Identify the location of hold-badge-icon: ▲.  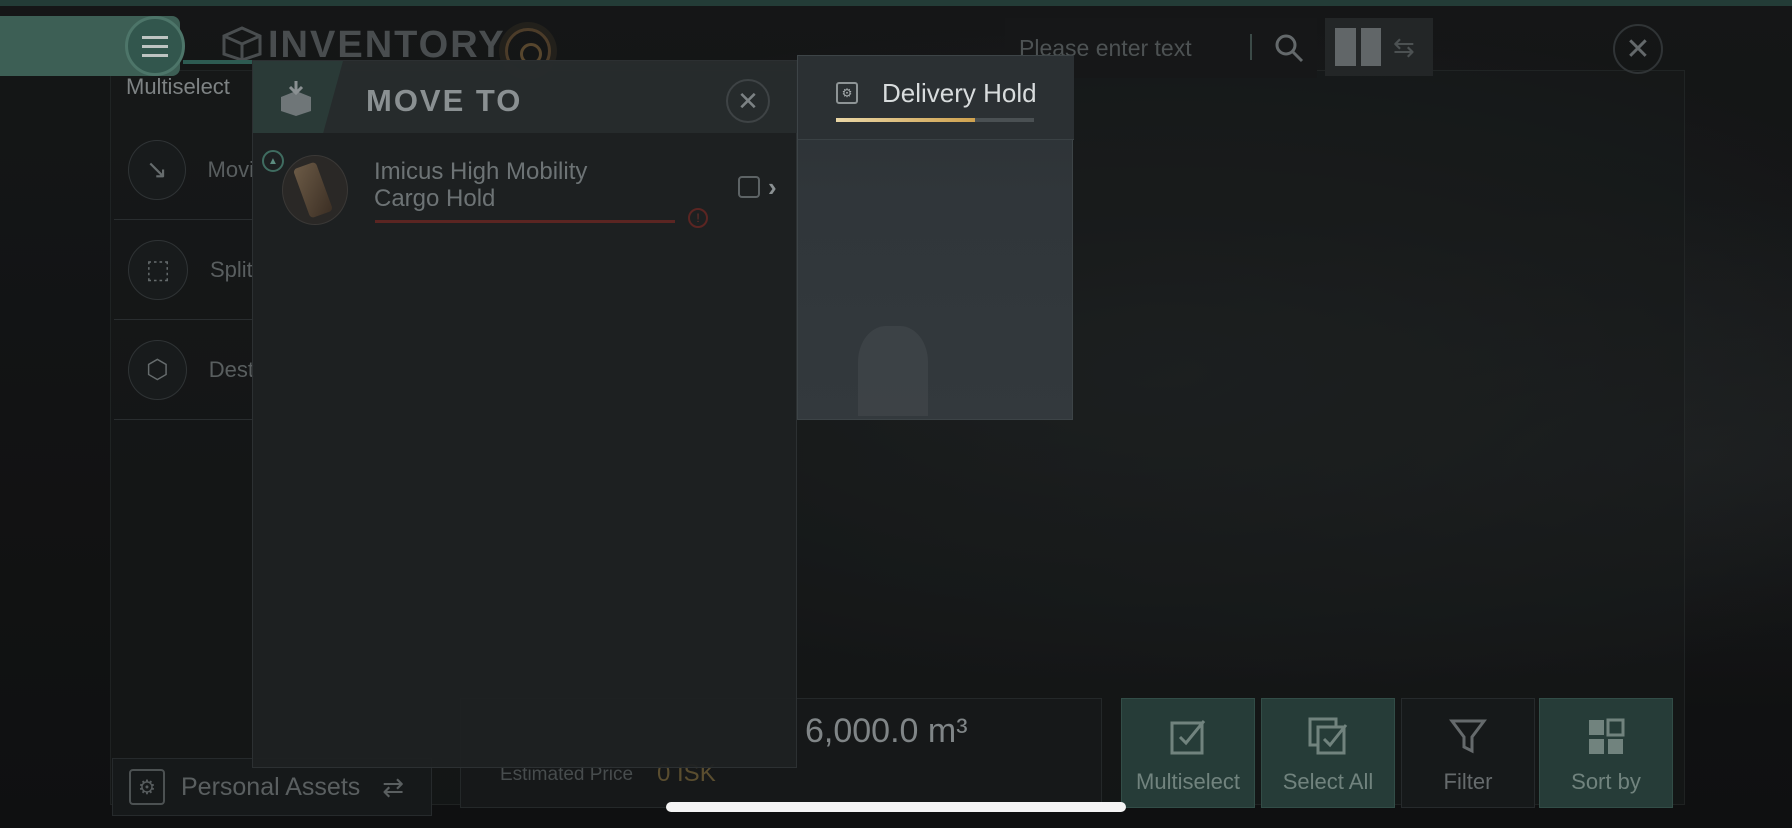
(273, 161).